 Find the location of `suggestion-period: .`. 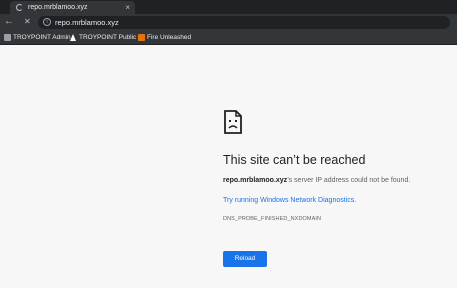

suggestion-period: . is located at coordinates (355, 200).